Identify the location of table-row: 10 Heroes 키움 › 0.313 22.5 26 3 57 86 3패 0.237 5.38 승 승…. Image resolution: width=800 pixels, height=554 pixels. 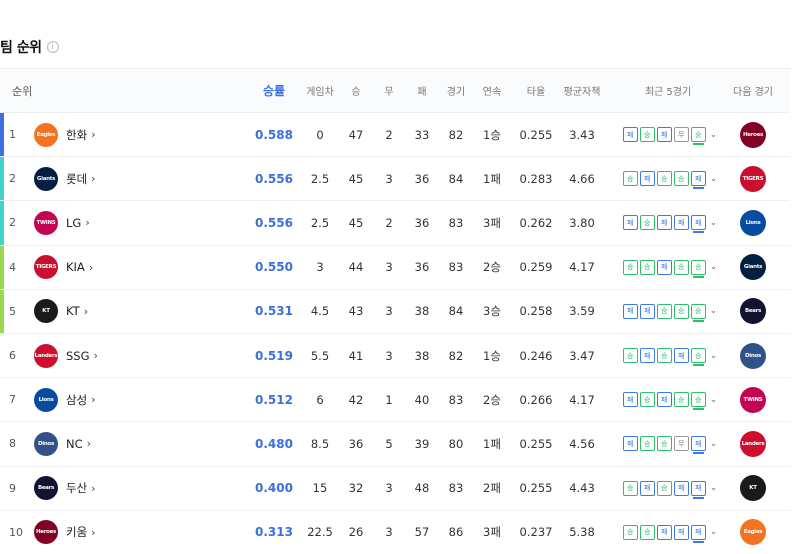
(395, 532).